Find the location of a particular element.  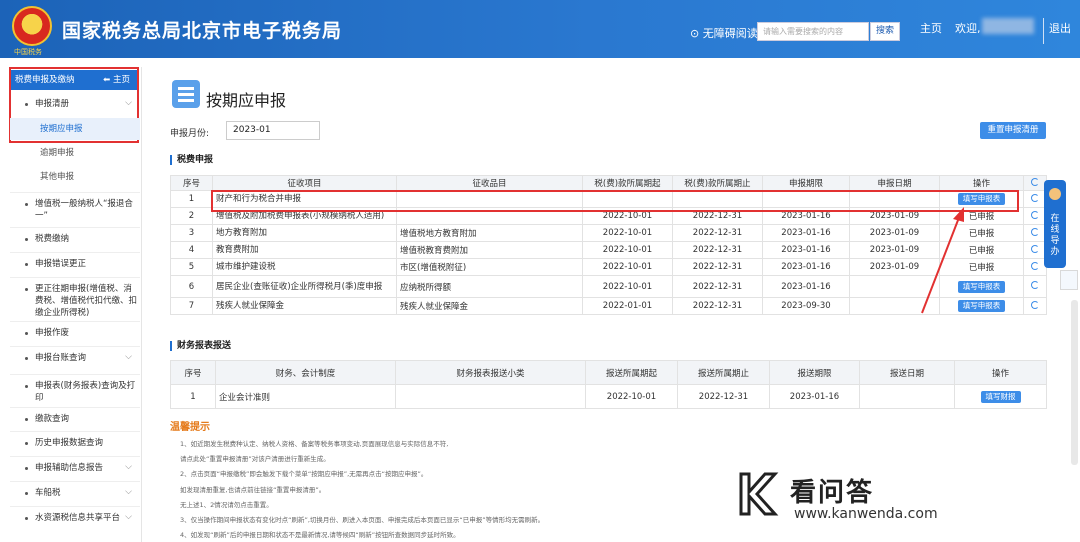

sidebar-item-label: 申报作废 is located at coordinates (52, 333).